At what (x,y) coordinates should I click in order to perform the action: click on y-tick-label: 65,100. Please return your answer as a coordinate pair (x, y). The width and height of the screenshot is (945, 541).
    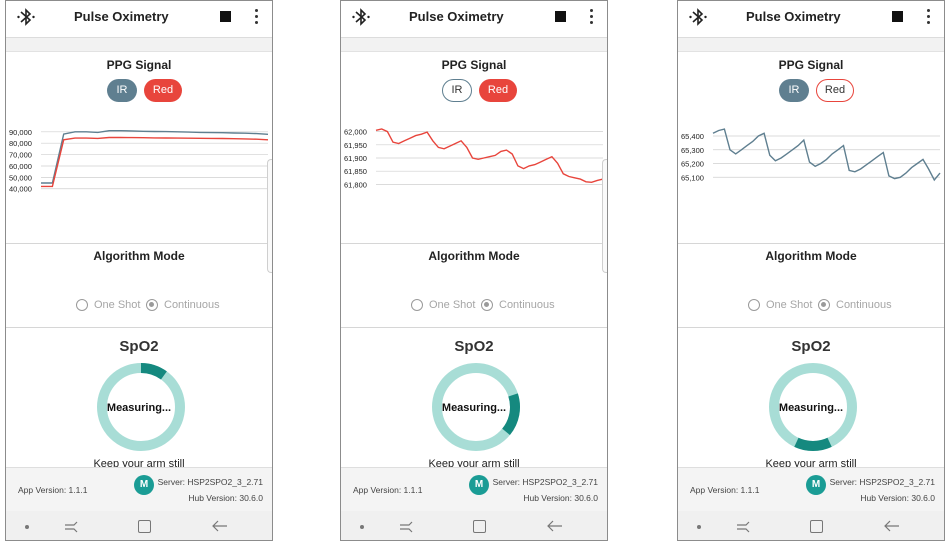
    Looking at the image, I should click on (692, 177).